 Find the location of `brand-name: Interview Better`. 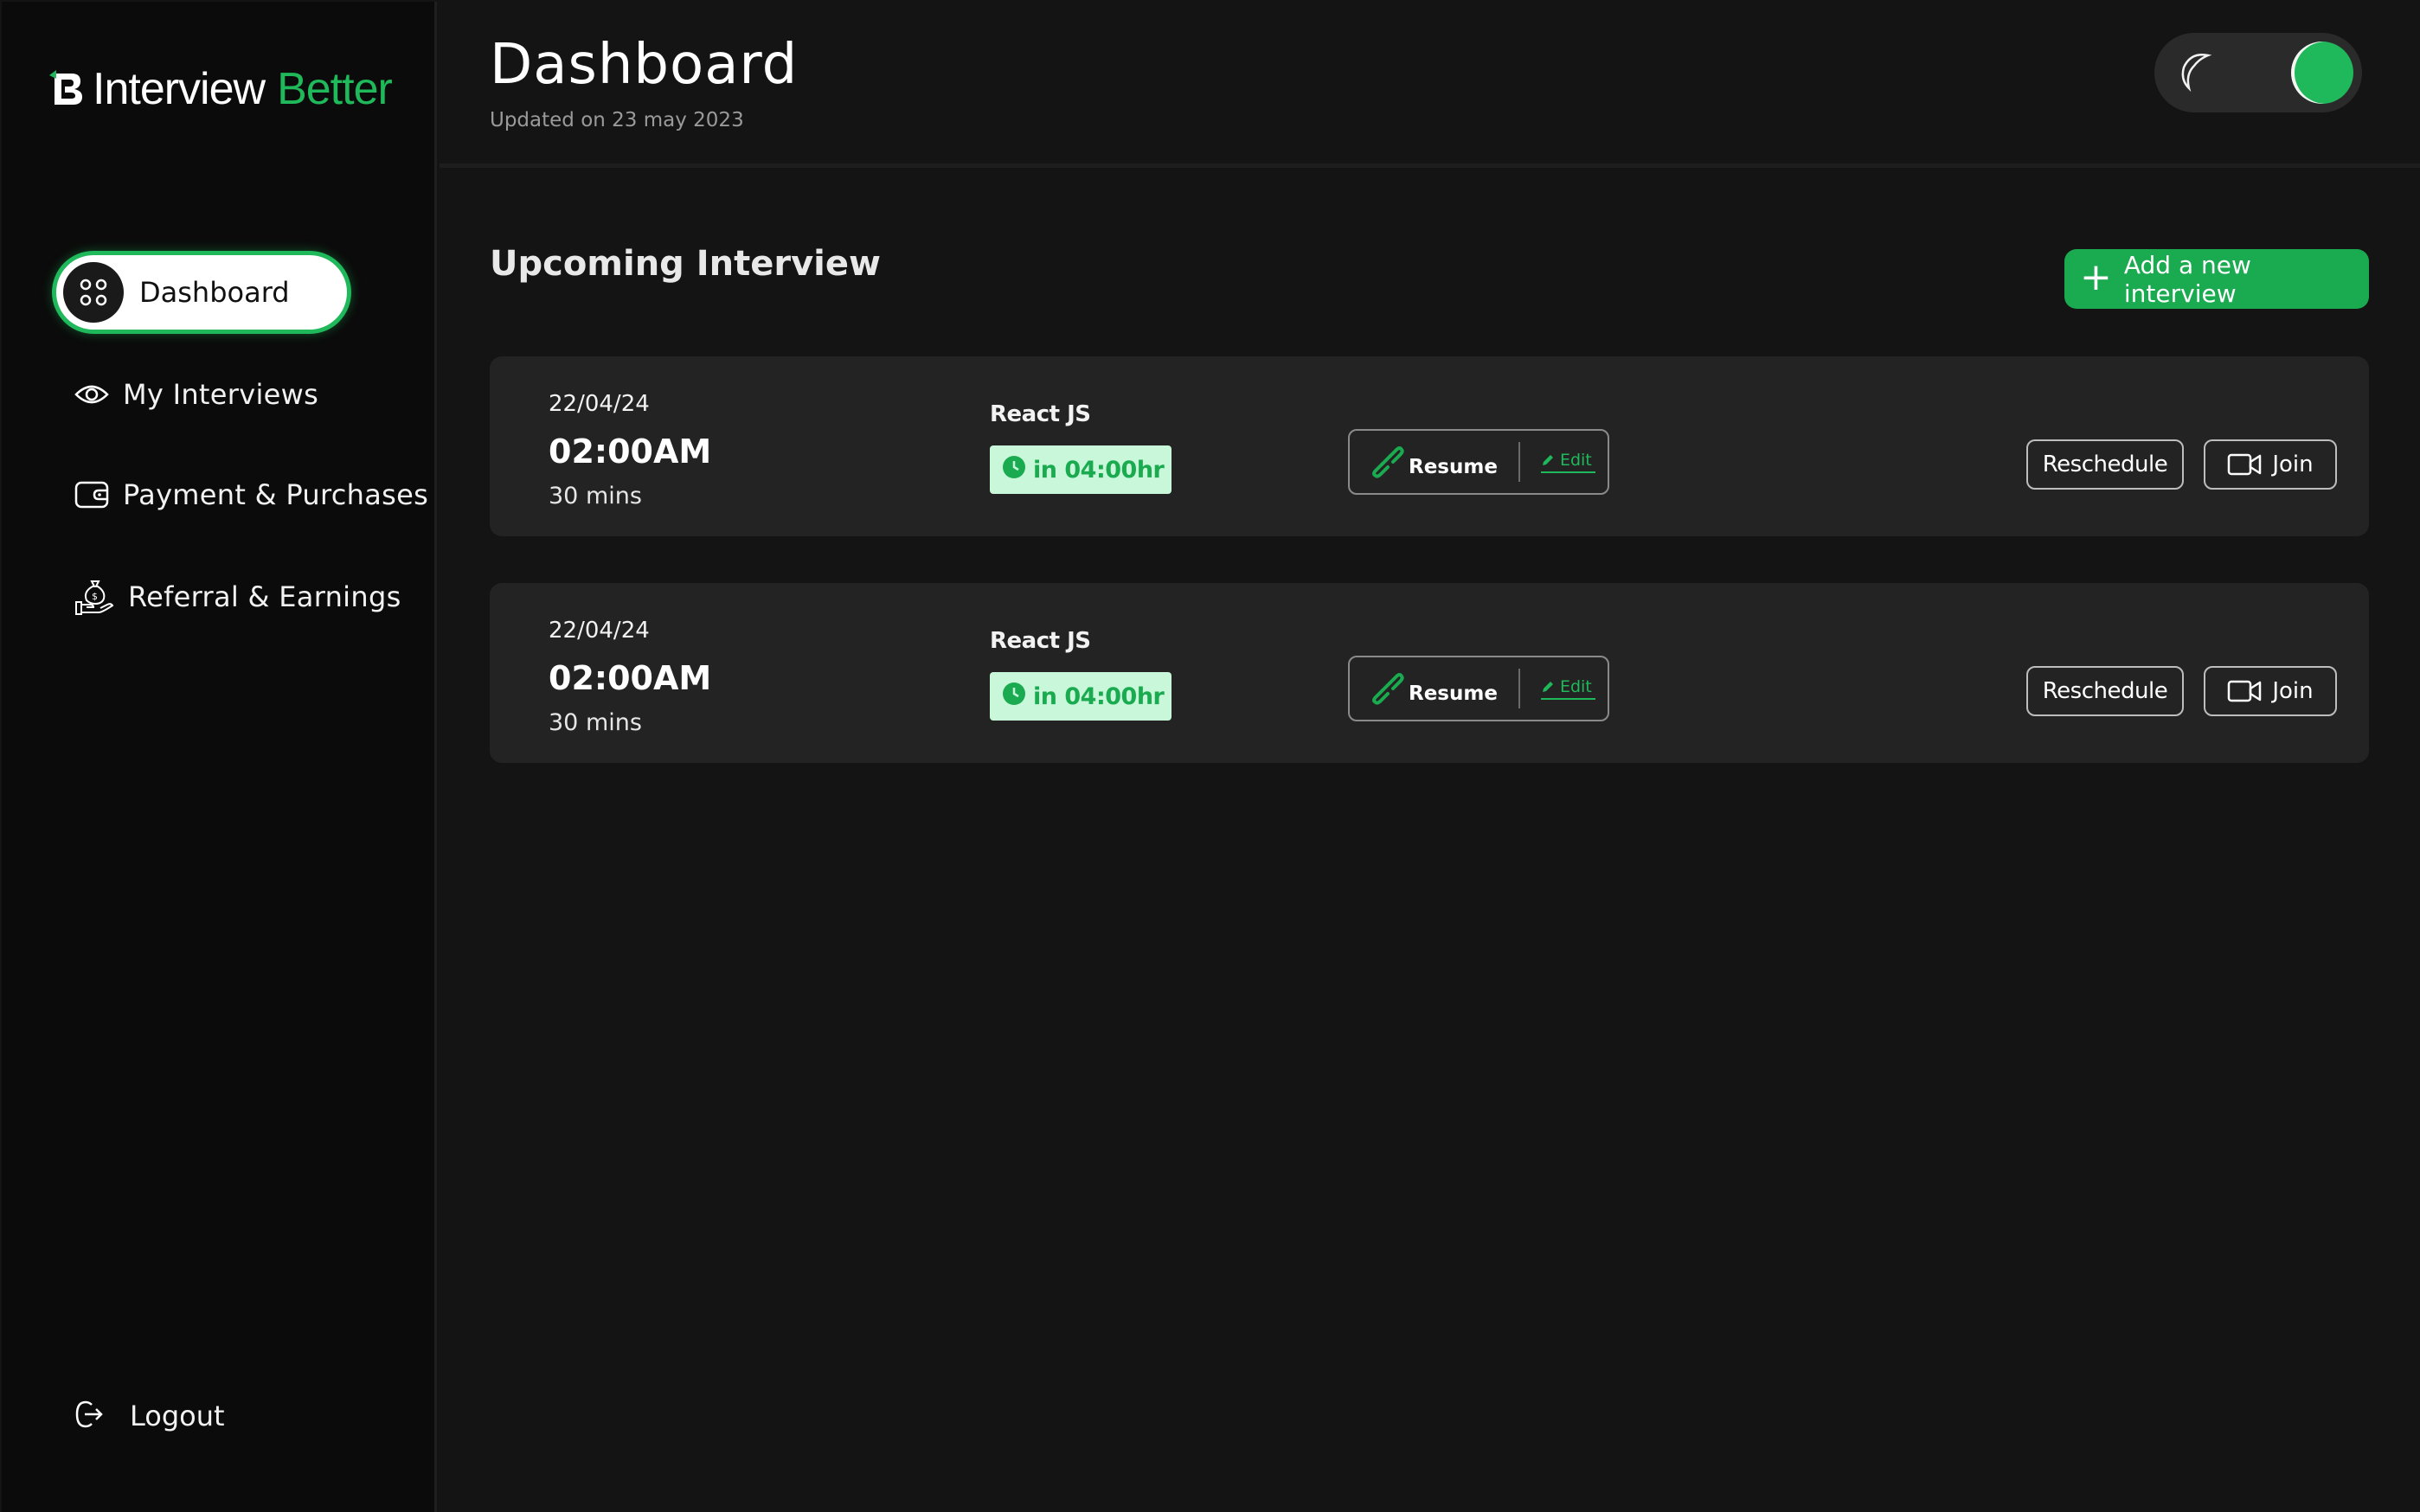

brand-name: Interview Better is located at coordinates (243, 89).